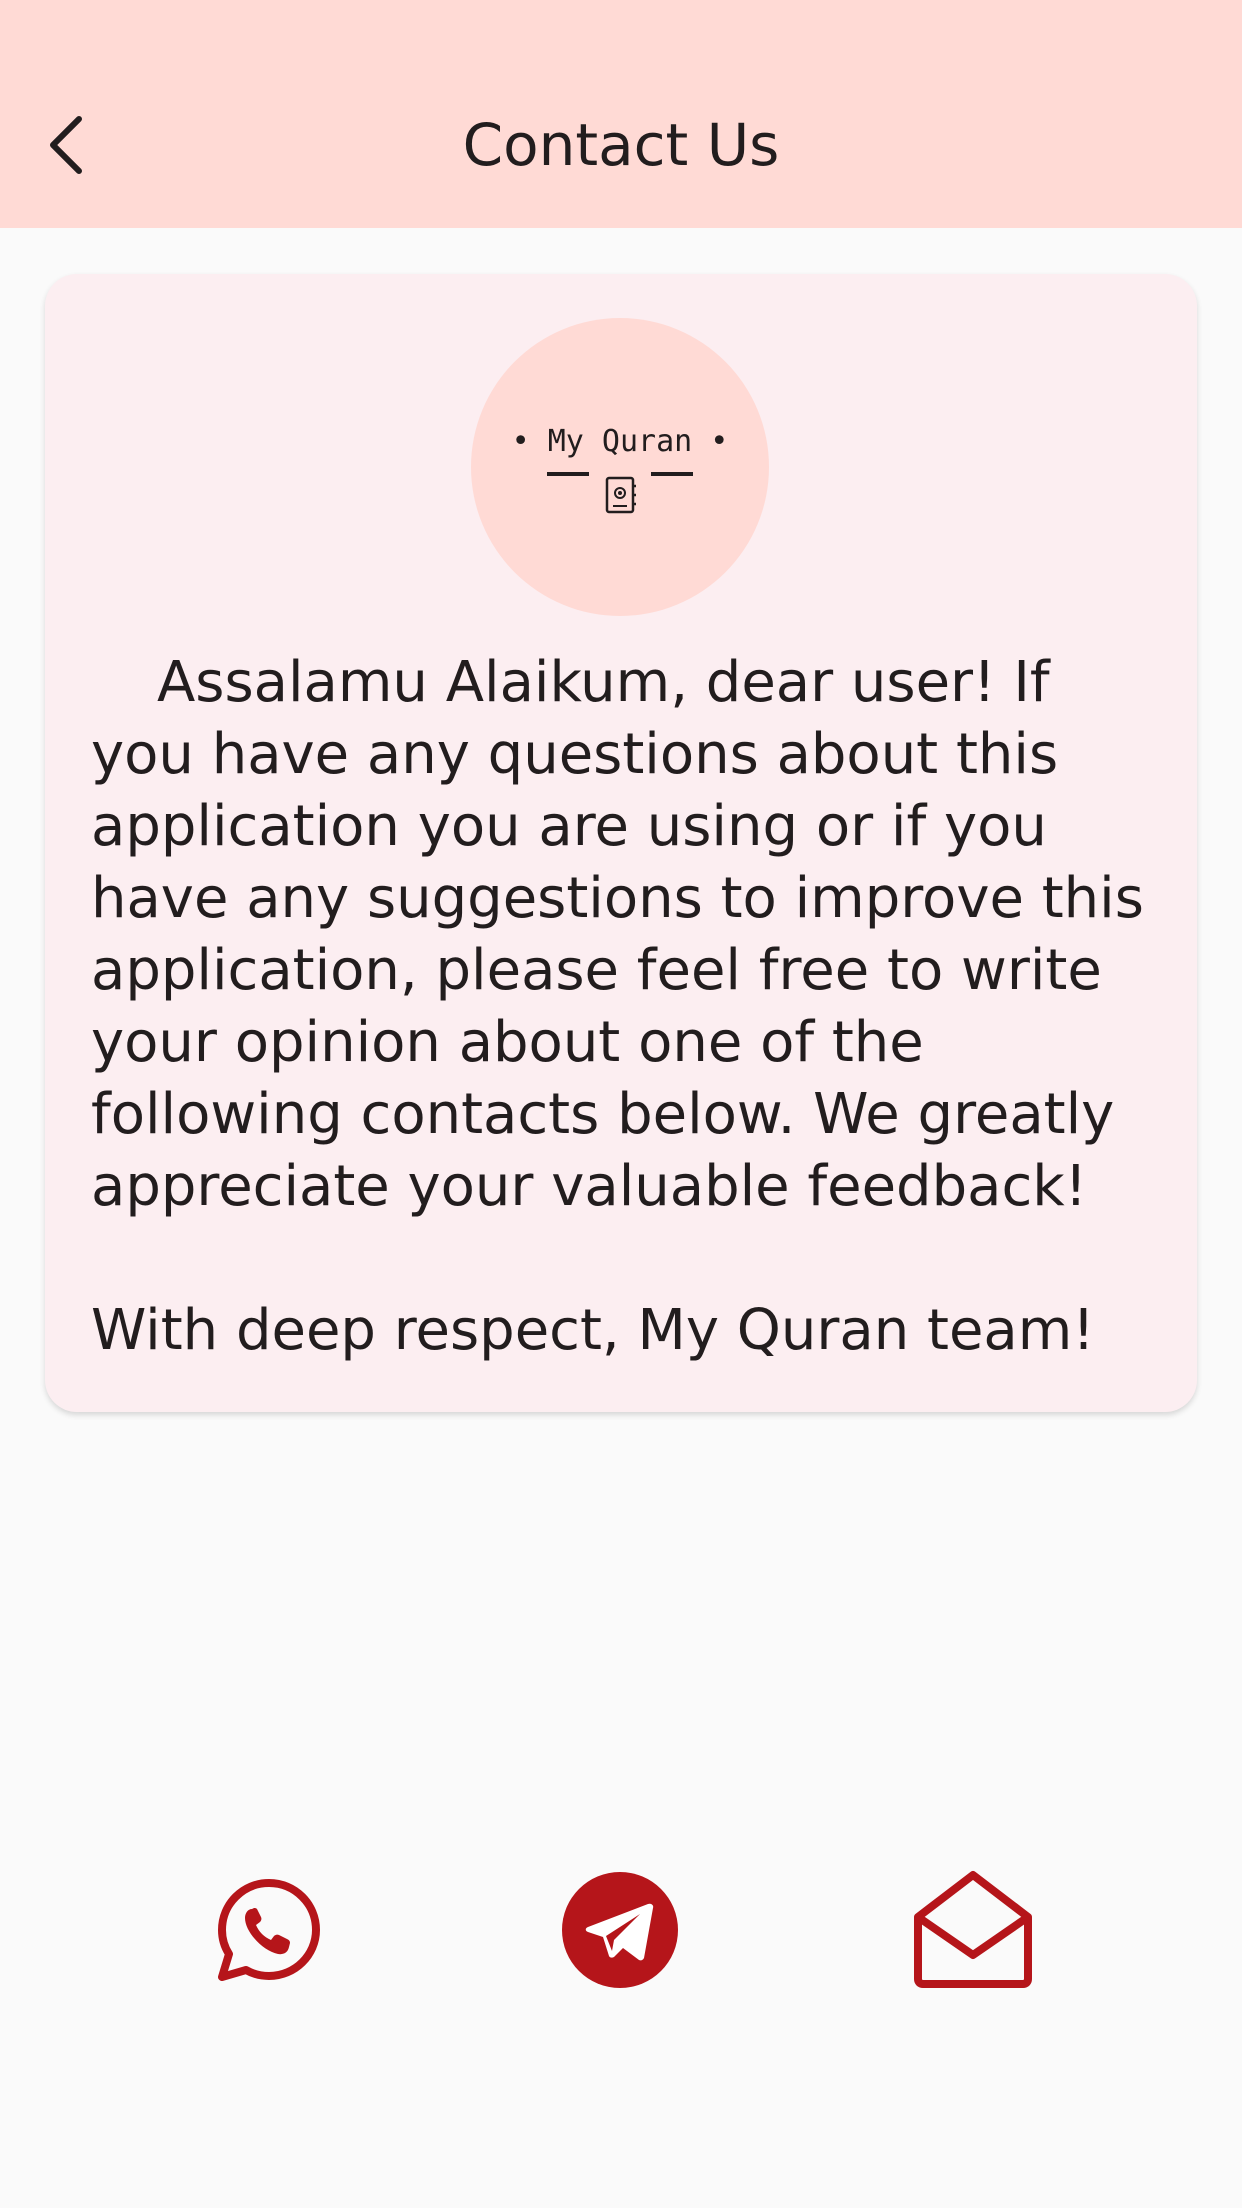 The image size is (1242, 2208). I want to click on app-bar: Contact Us, so click(621, 114).